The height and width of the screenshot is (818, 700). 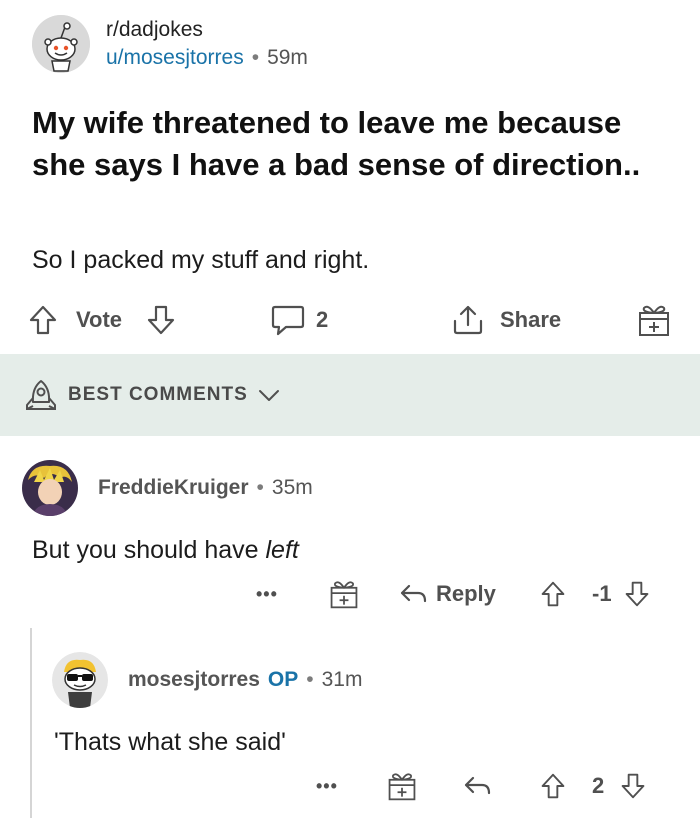 What do you see at coordinates (207, 30) in the screenshot?
I see `subreddit-name: r/dadjokes` at bounding box center [207, 30].